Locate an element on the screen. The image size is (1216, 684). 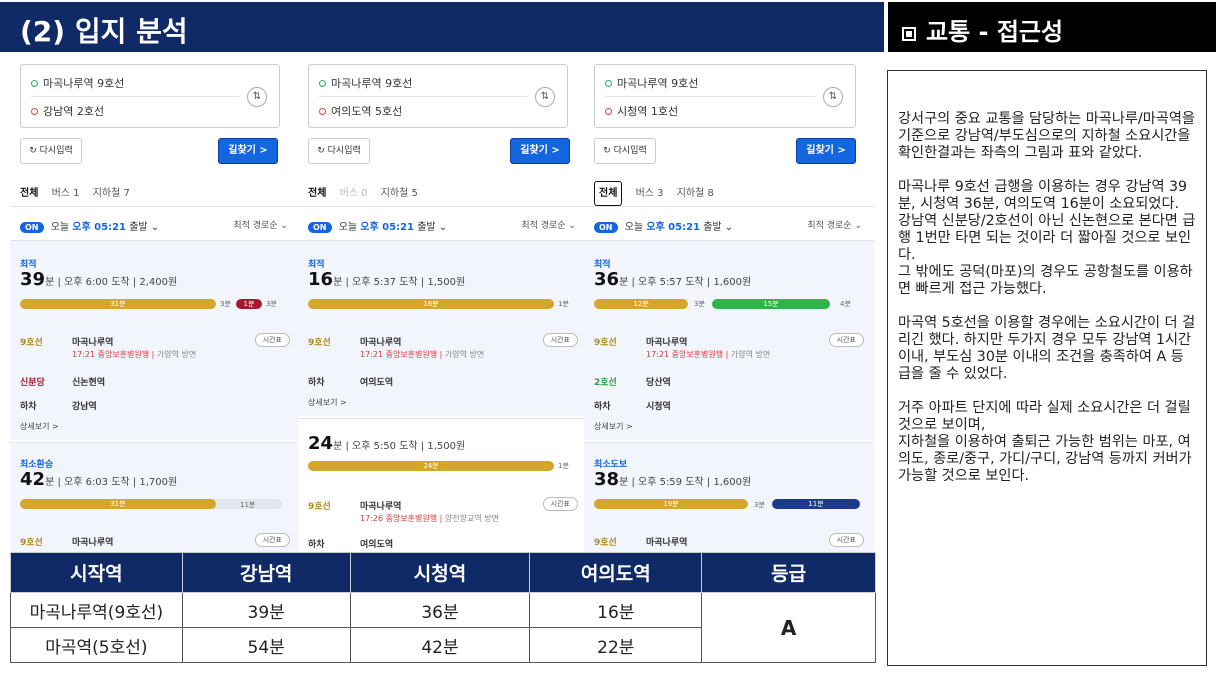
step-row: 하차 여의도역 is located at coordinates (443, 381).